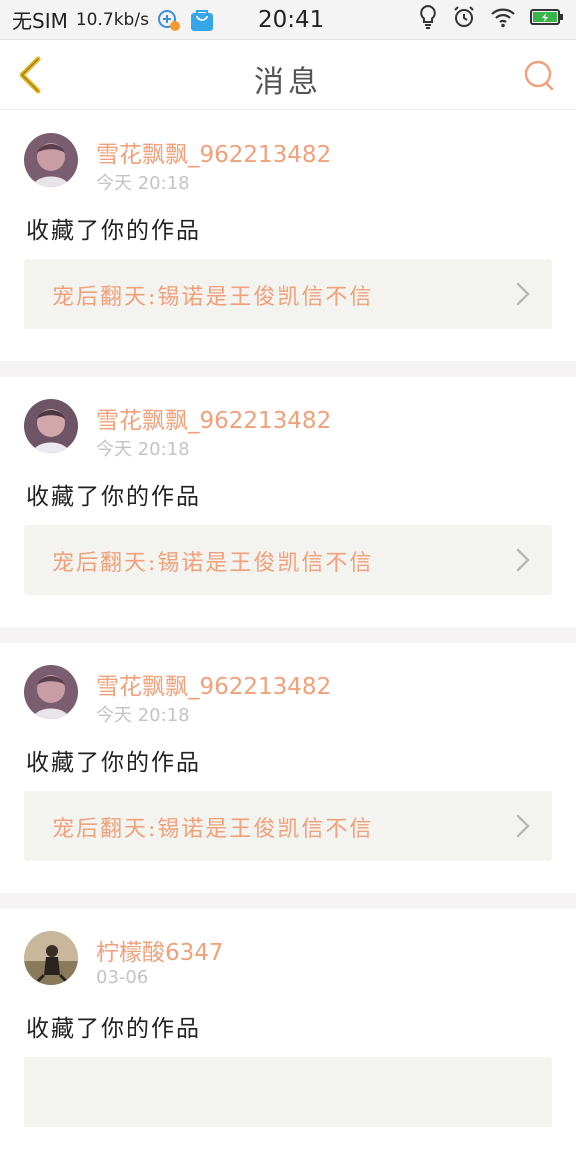  I want to click on page-title: 消息, so click(288, 82).